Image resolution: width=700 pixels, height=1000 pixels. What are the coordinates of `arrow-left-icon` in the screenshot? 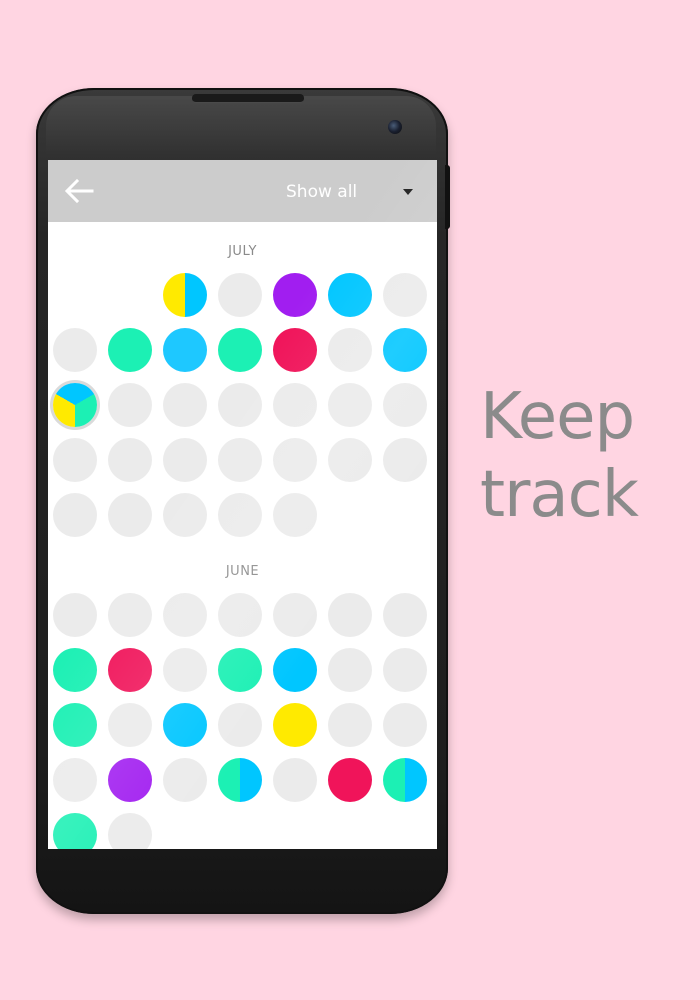 It's located at (79, 191).